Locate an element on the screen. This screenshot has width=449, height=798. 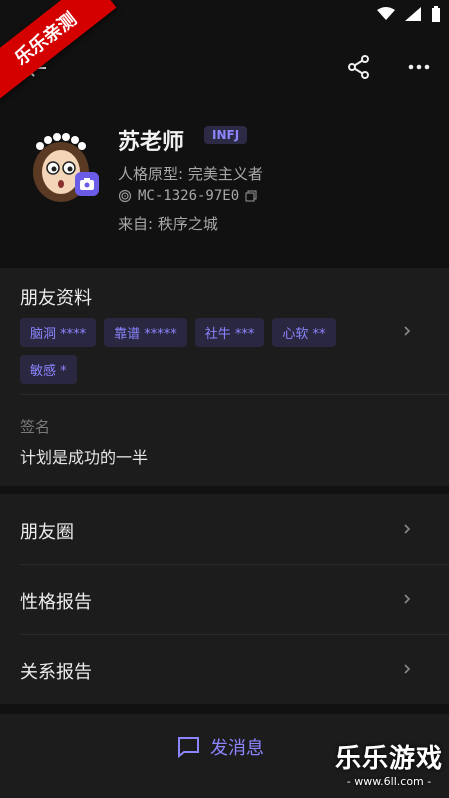
fingerprint-icon is located at coordinates (125, 196).